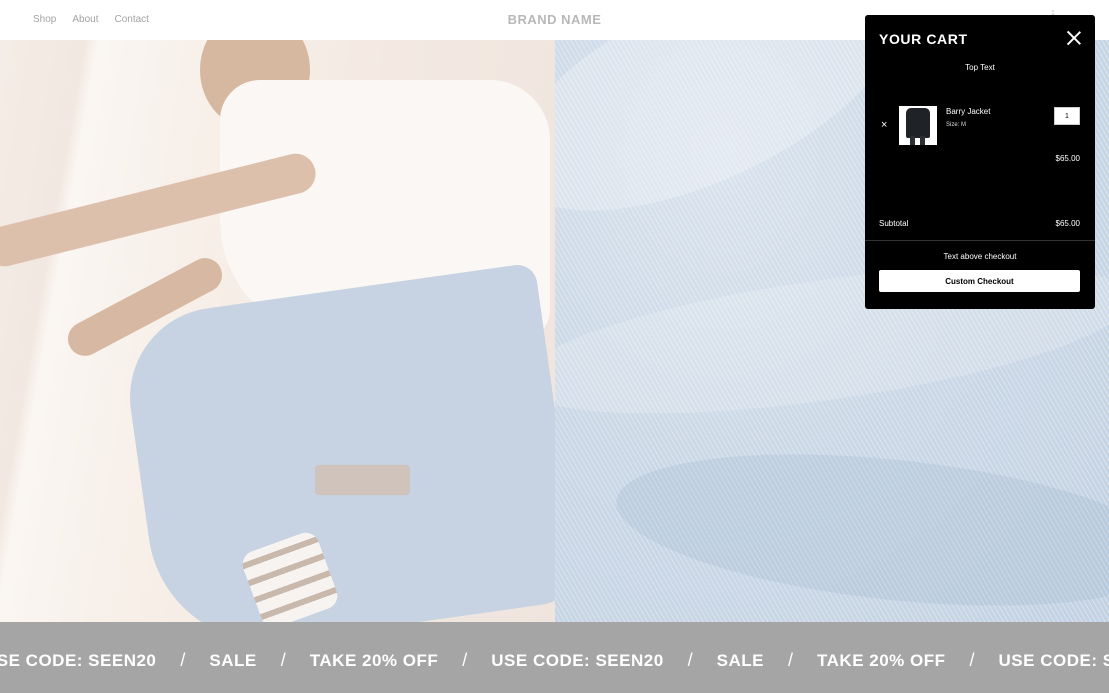 The width and height of the screenshot is (1109, 693). Describe the element at coordinates (918, 123) in the screenshot. I see `jacket-shape` at that location.